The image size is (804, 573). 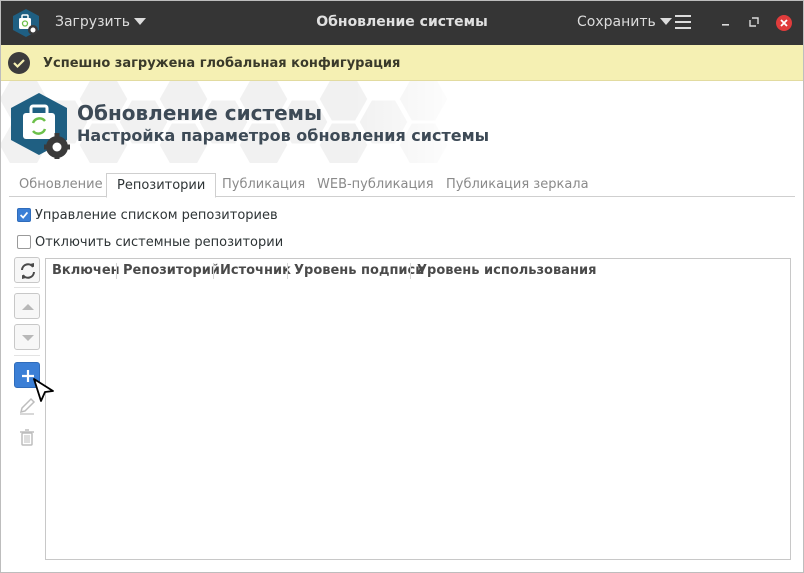 I want to click on load-menu-label: Загрузить, so click(x=93, y=22).